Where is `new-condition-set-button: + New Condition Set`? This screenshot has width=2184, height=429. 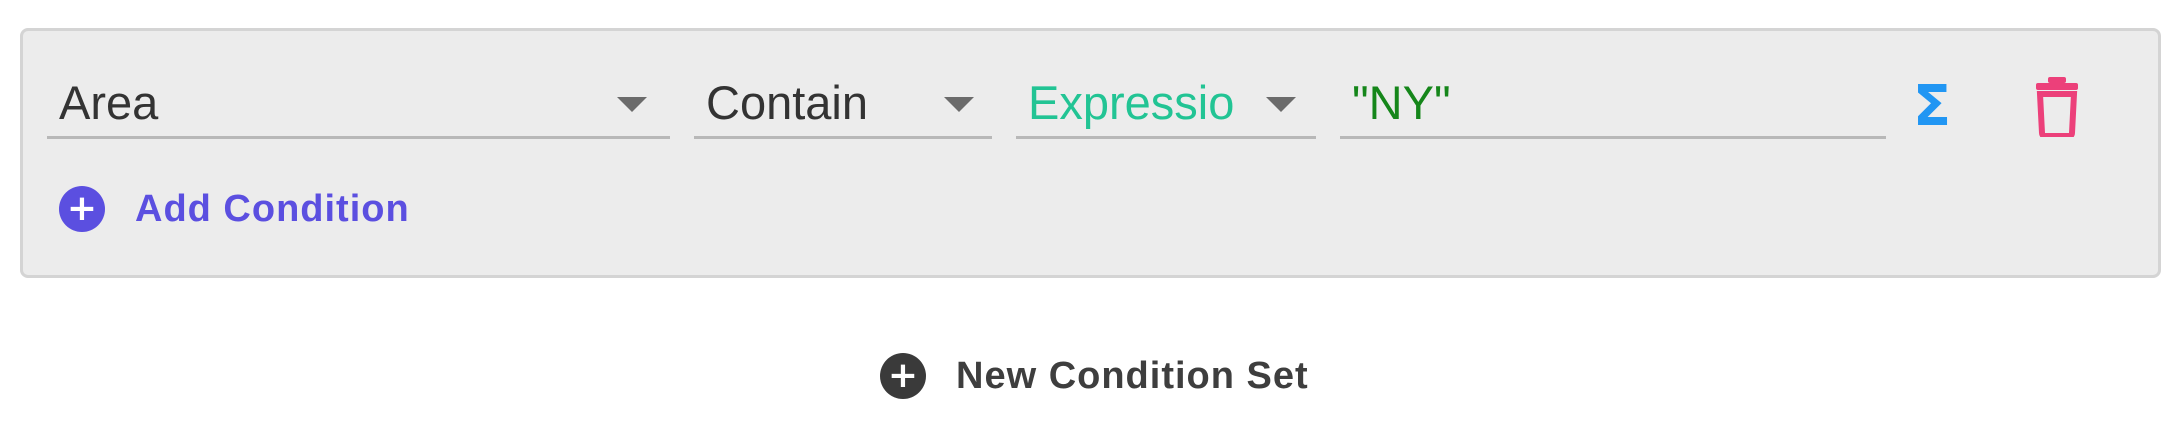
new-condition-set-button: + New Condition Set is located at coordinates (1094, 376).